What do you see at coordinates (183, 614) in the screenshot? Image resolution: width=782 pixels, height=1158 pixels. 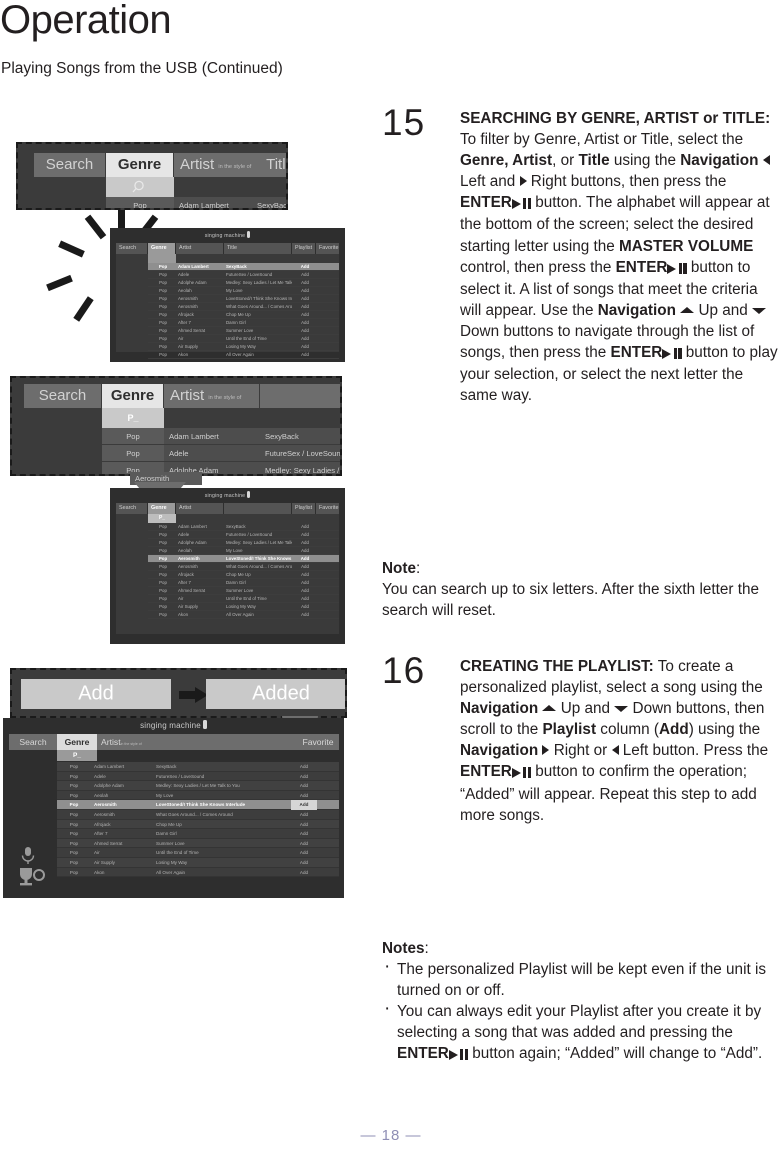 I see `cell-artist: Akon` at bounding box center [183, 614].